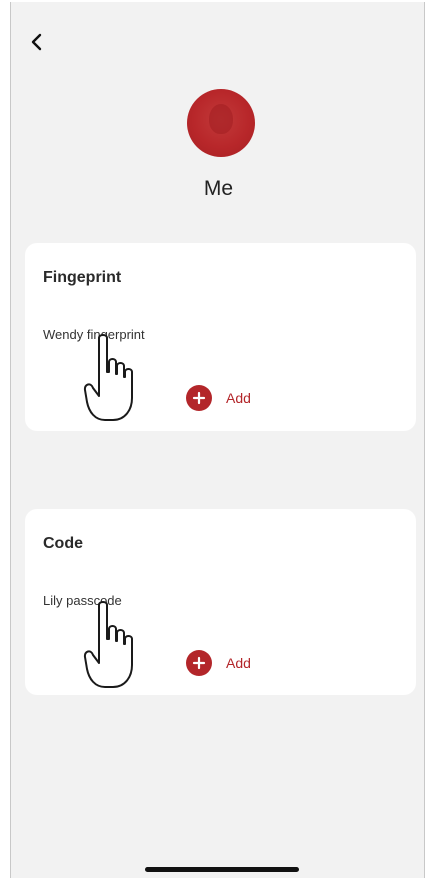  I want to click on add-fingerprint-button: Add, so click(218, 398).